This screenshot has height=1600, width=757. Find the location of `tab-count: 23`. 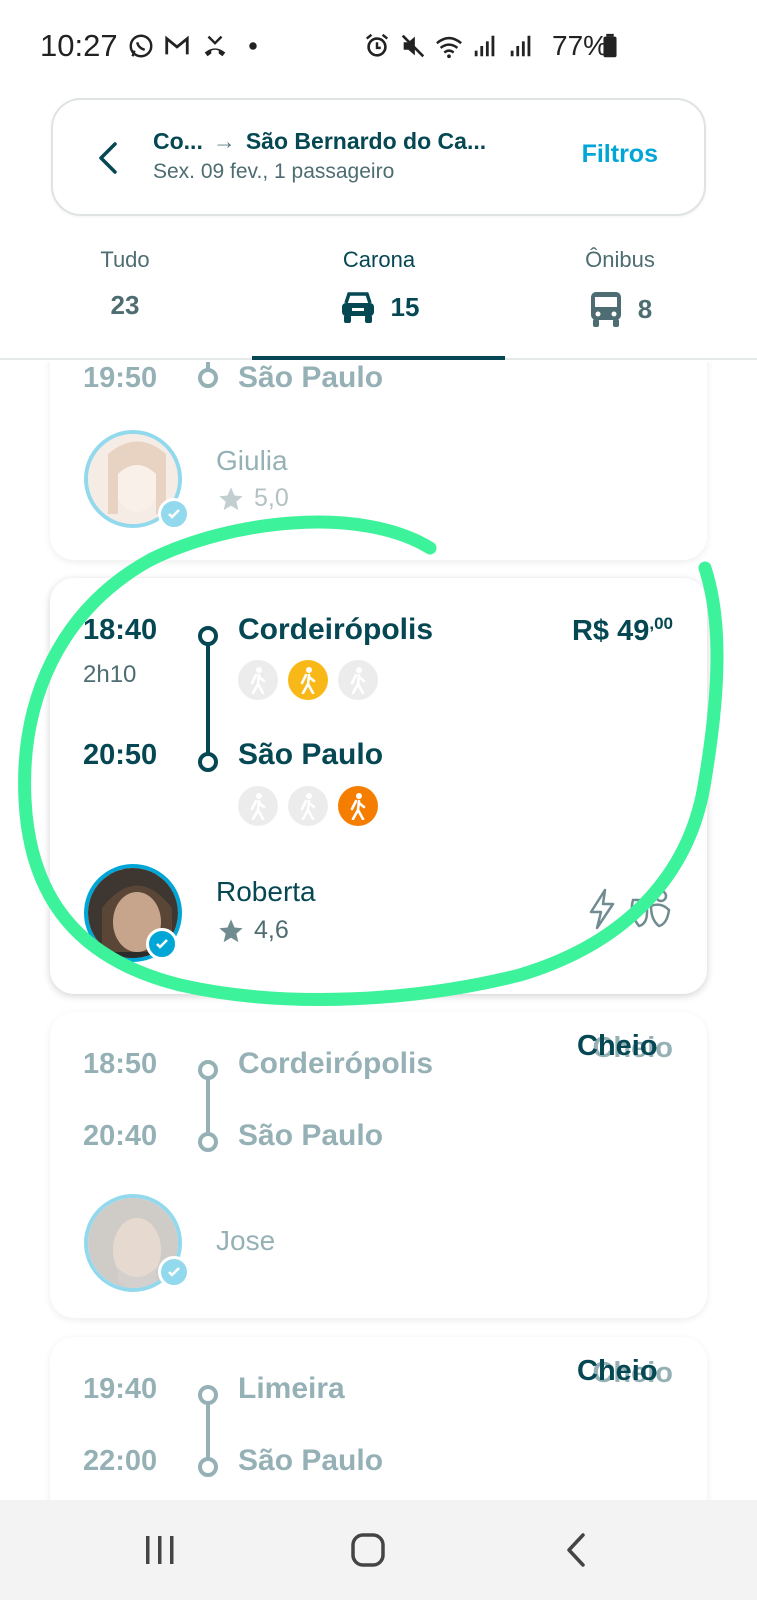

tab-count: 23 is located at coordinates (125, 305).